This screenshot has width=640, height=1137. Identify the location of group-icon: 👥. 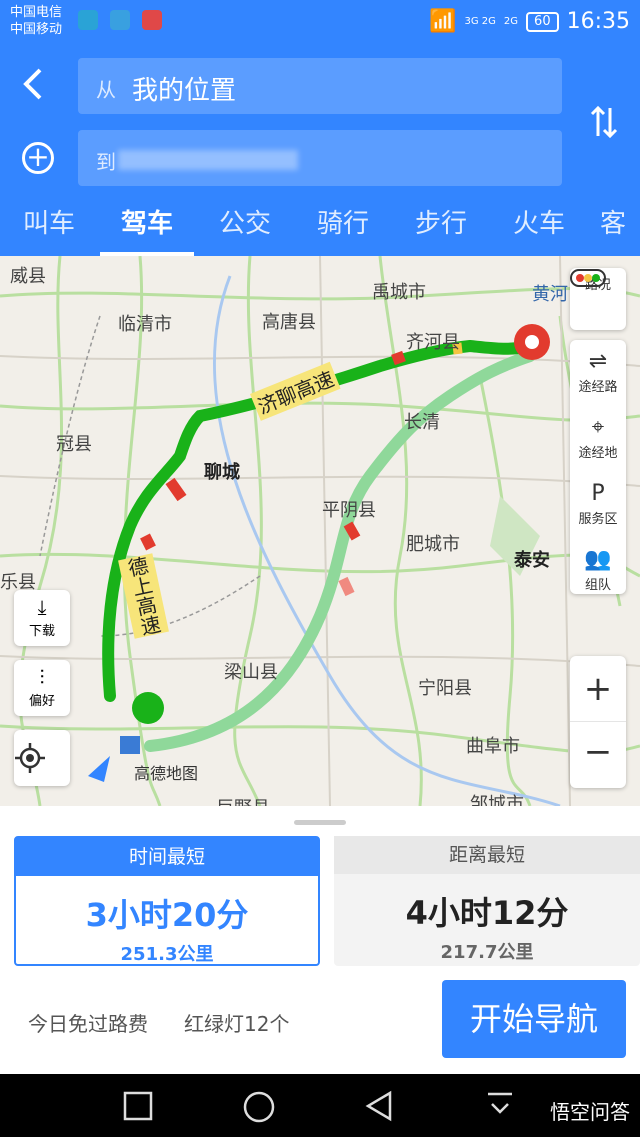
(598, 559).